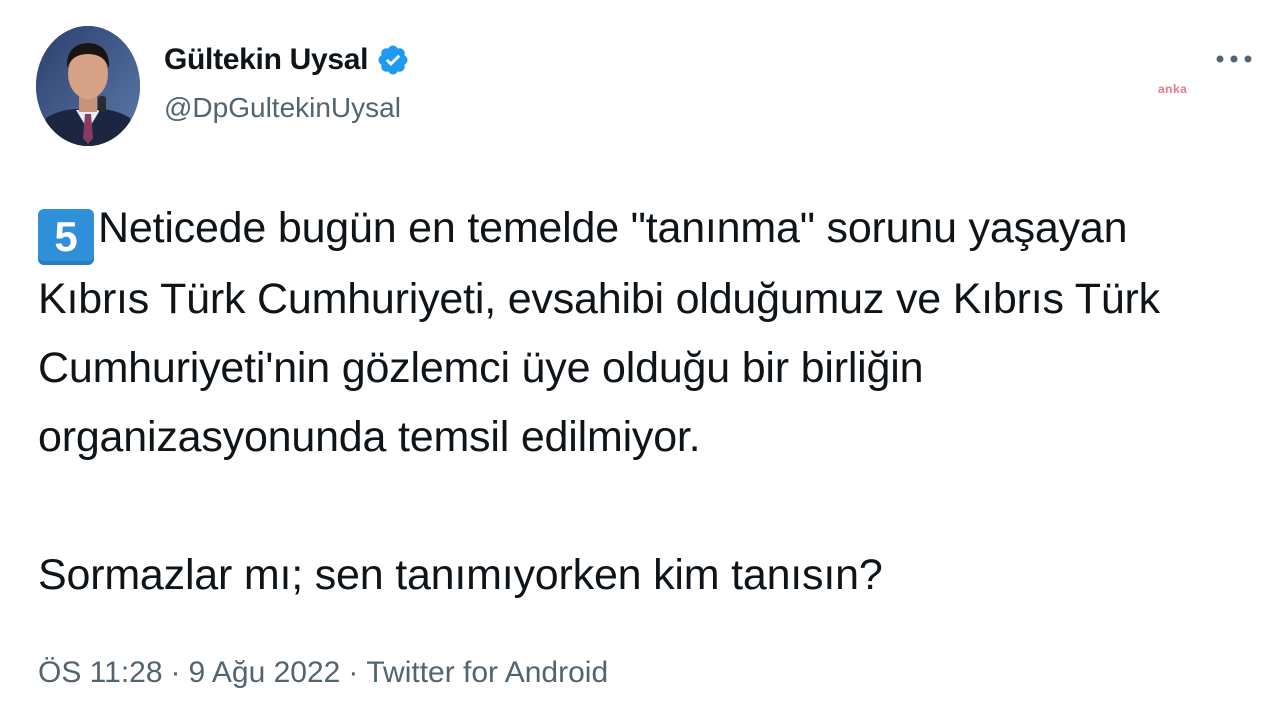  Describe the element at coordinates (1234, 59) in the screenshot. I see `more-options-icon` at that location.